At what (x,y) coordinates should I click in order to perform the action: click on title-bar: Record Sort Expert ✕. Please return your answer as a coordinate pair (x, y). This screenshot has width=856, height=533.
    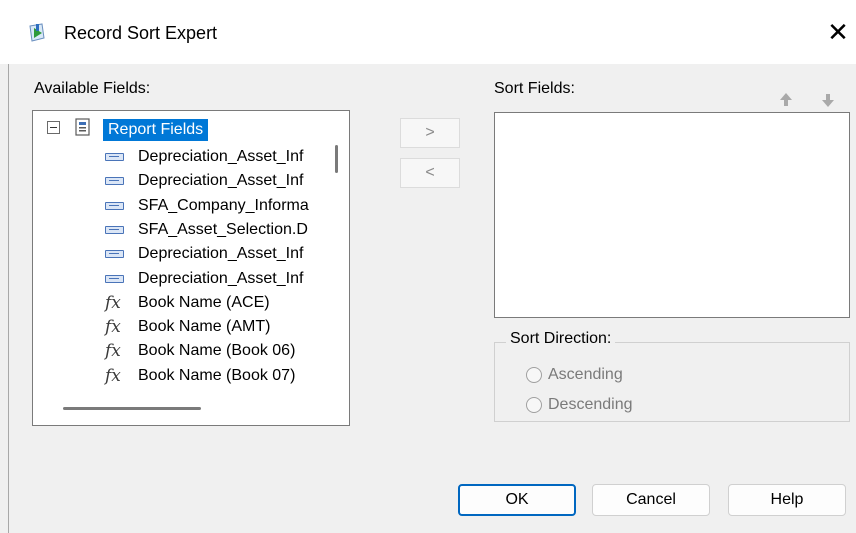
    Looking at the image, I should click on (428, 32).